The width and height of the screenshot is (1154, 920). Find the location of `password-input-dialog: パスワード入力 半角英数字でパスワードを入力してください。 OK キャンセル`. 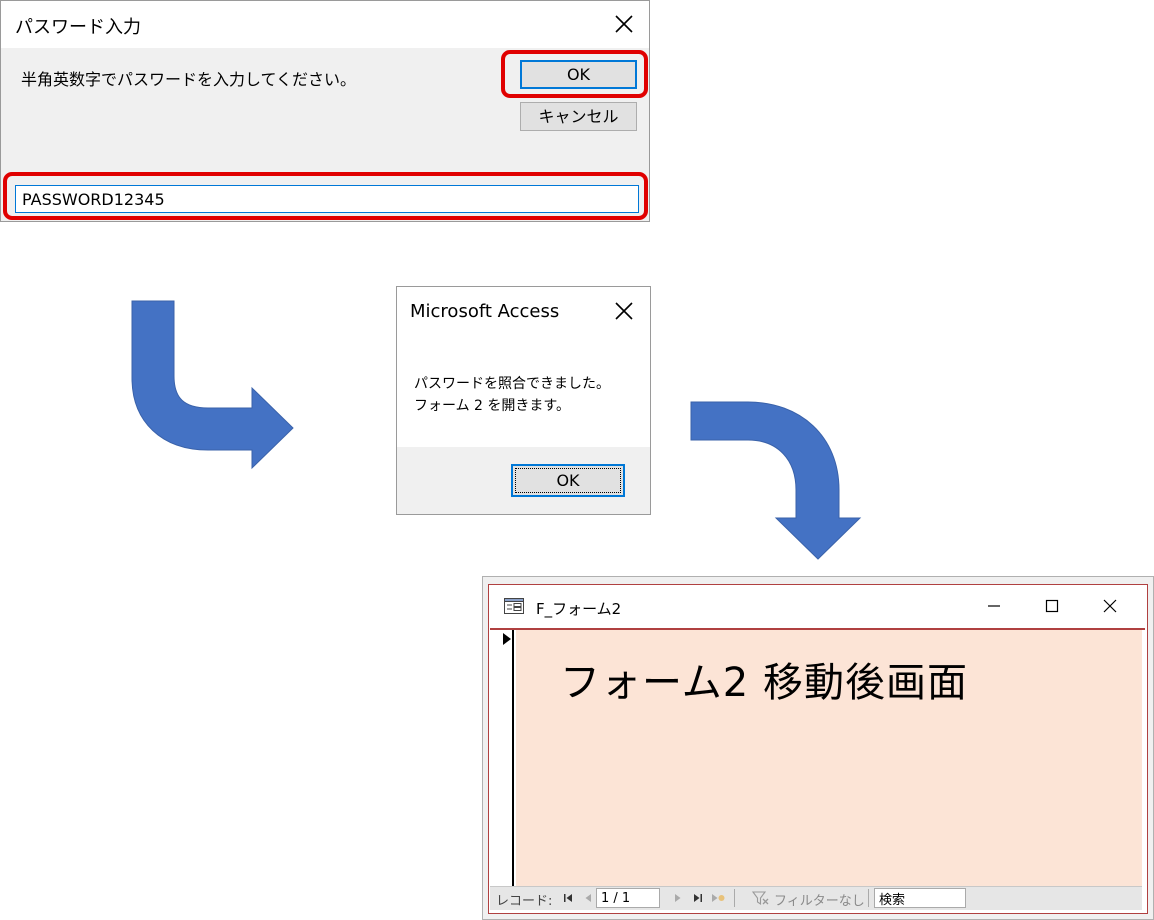

password-input-dialog: パスワード入力 半角英数字でパスワードを入力してください。 OK キャンセル is located at coordinates (325, 111).